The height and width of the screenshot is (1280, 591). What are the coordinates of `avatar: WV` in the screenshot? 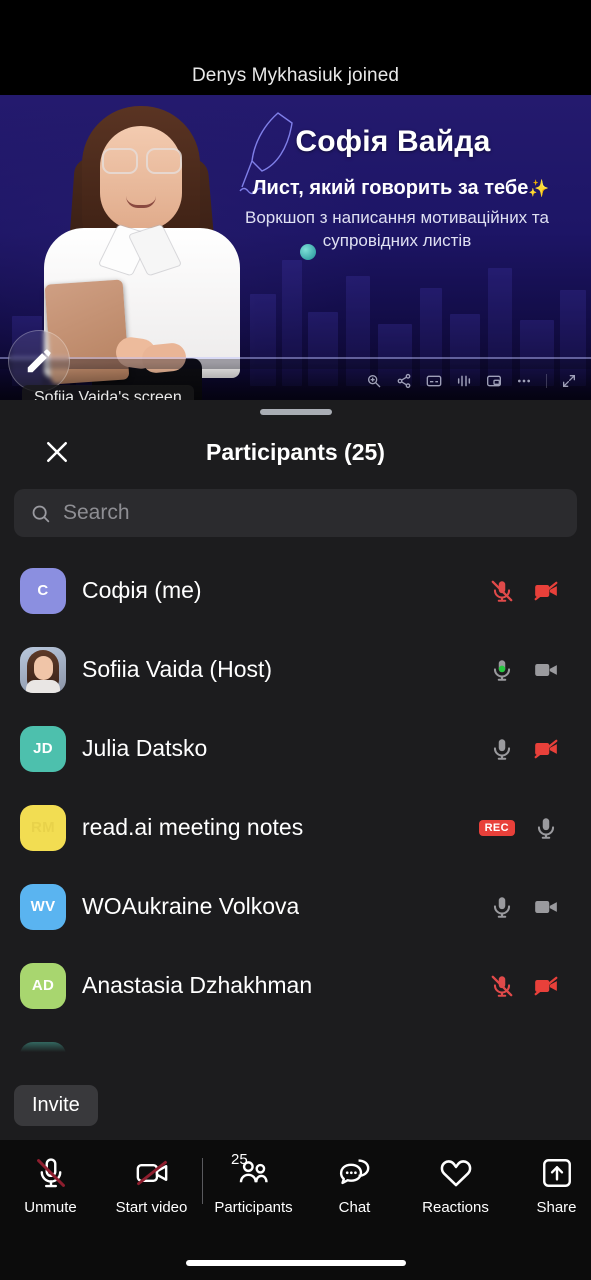 It's located at (43, 906).